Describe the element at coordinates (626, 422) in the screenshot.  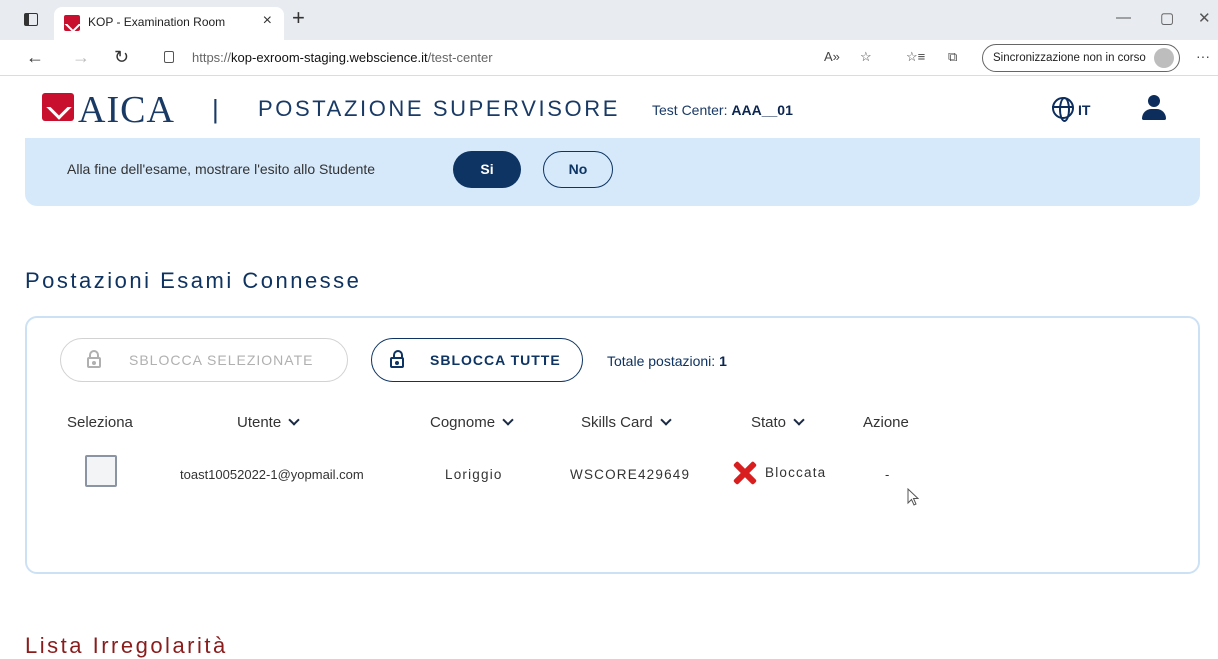
I see `column-header-skills-card: Skills Card` at that location.